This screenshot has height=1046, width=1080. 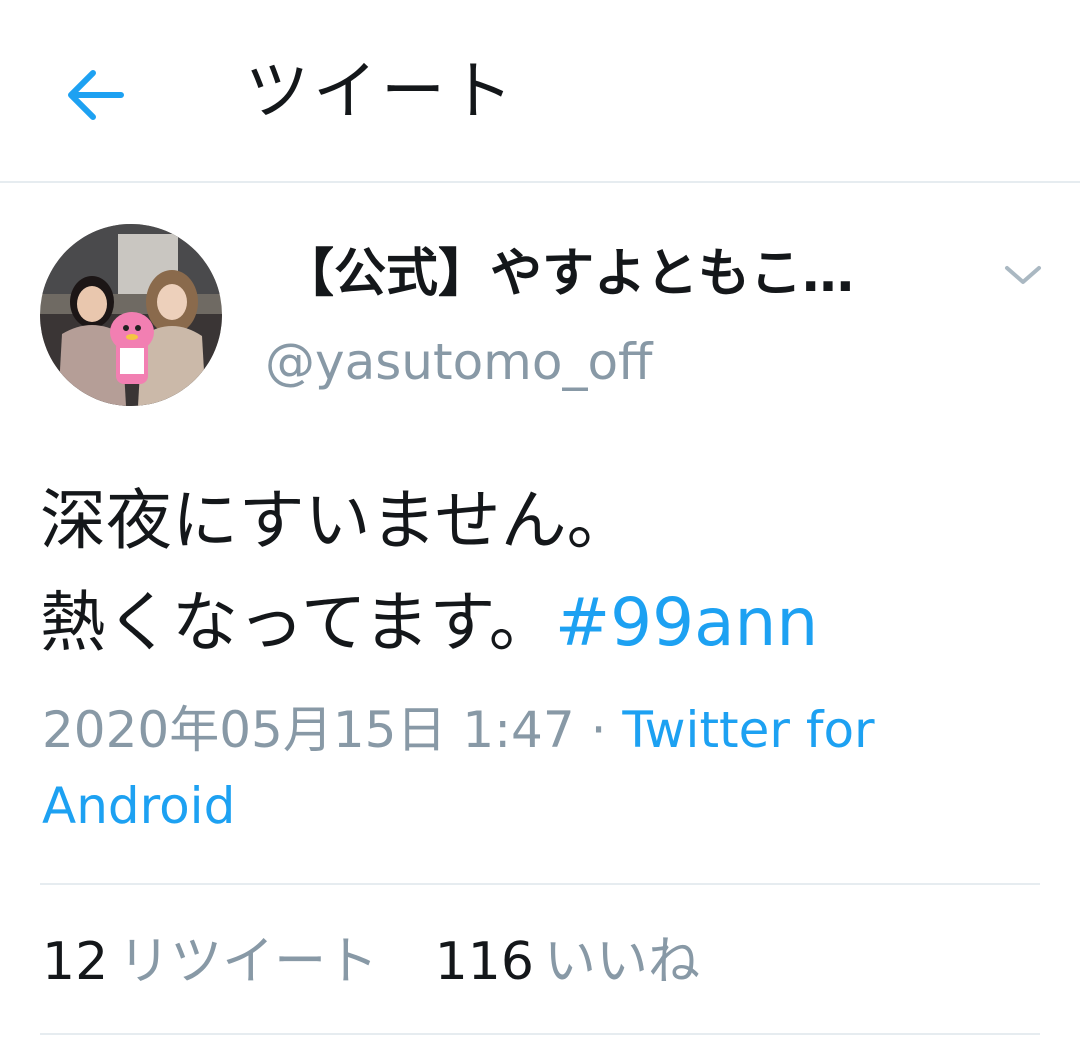 What do you see at coordinates (686, 622) in the screenshot?
I see `hashtag-link: #99ann` at bounding box center [686, 622].